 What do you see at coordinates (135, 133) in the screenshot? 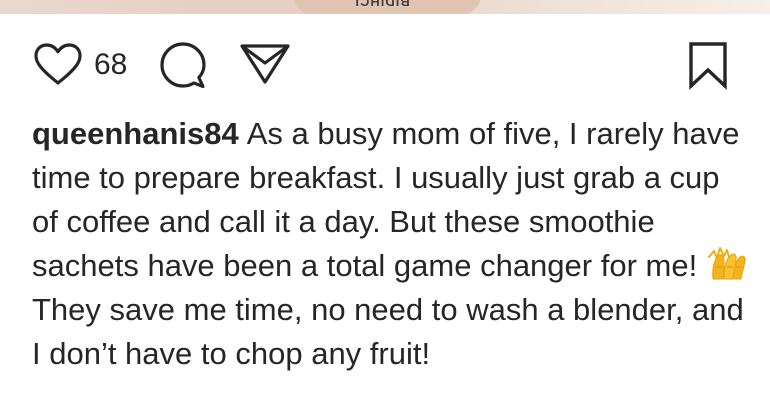
I see `caption-username: queenhanis84` at bounding box center [135, 133].